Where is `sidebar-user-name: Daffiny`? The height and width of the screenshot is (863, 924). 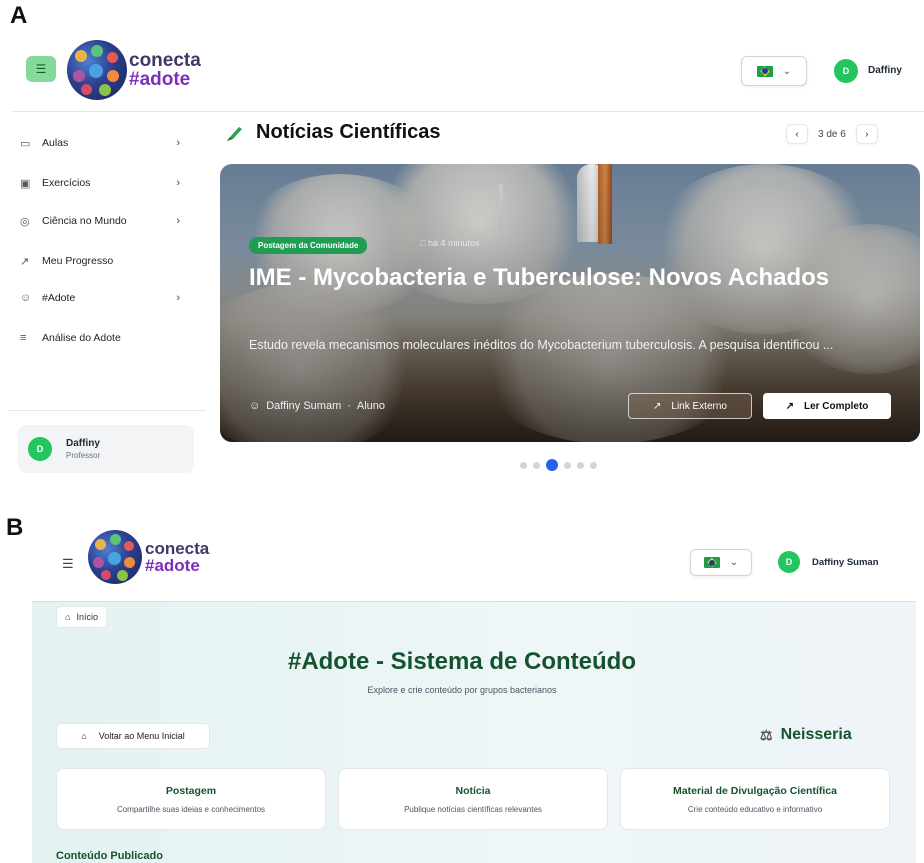
sidebar-user-name: Daffiny is located at coordinates (83, 443).